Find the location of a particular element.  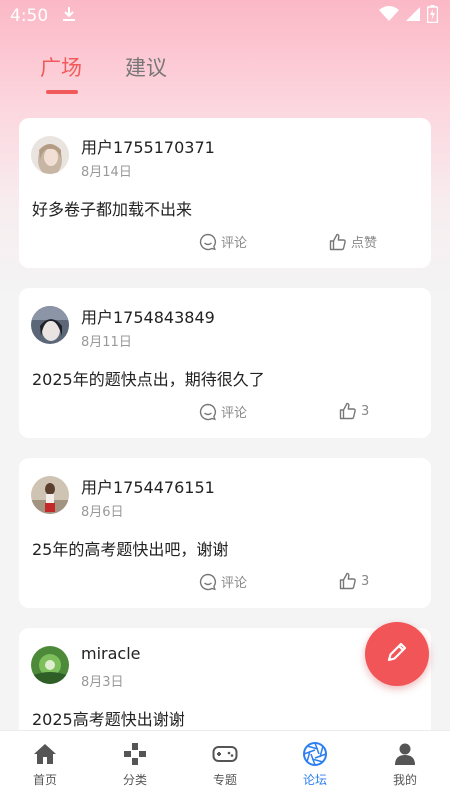

post-username: 用户1754476151 is located at coordinates (148, 487).